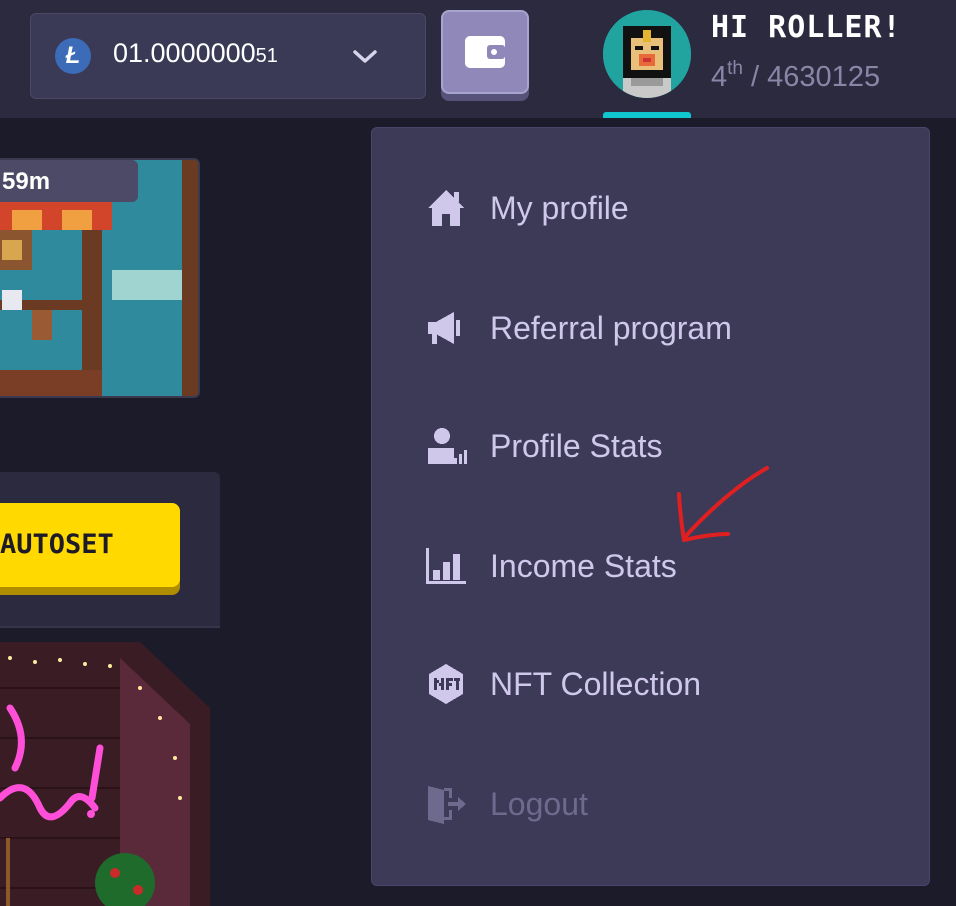 This screenshot has width=956, height=906. I want to click on menu-item-label: Referral program, so click(611, 328).